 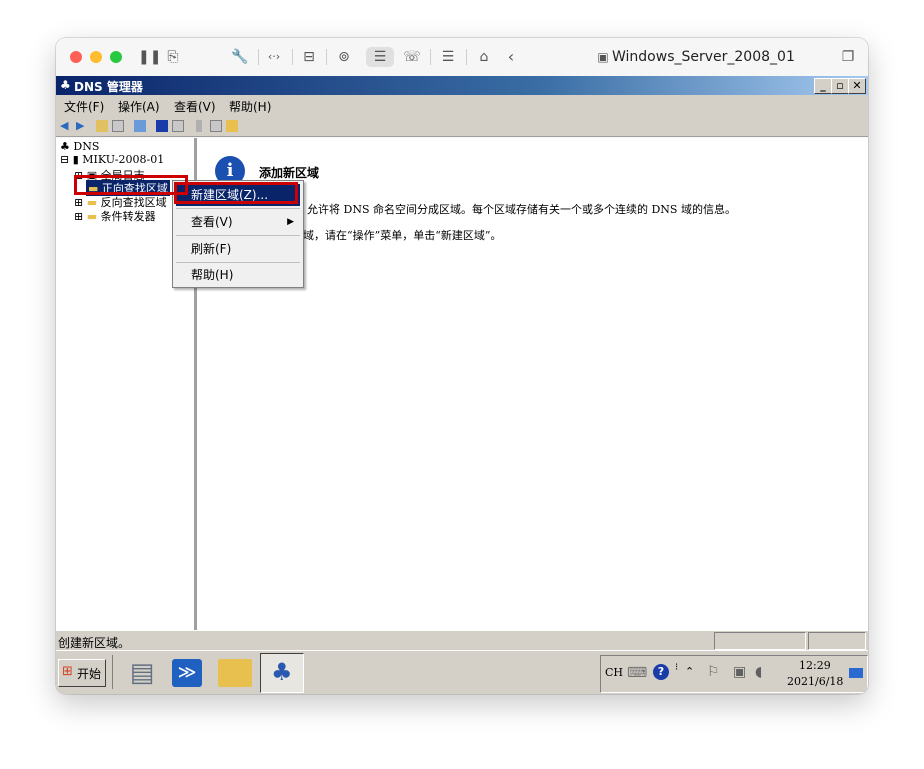 I want to click on keyboard-icon: ⌨, so click(x=637, y=673).